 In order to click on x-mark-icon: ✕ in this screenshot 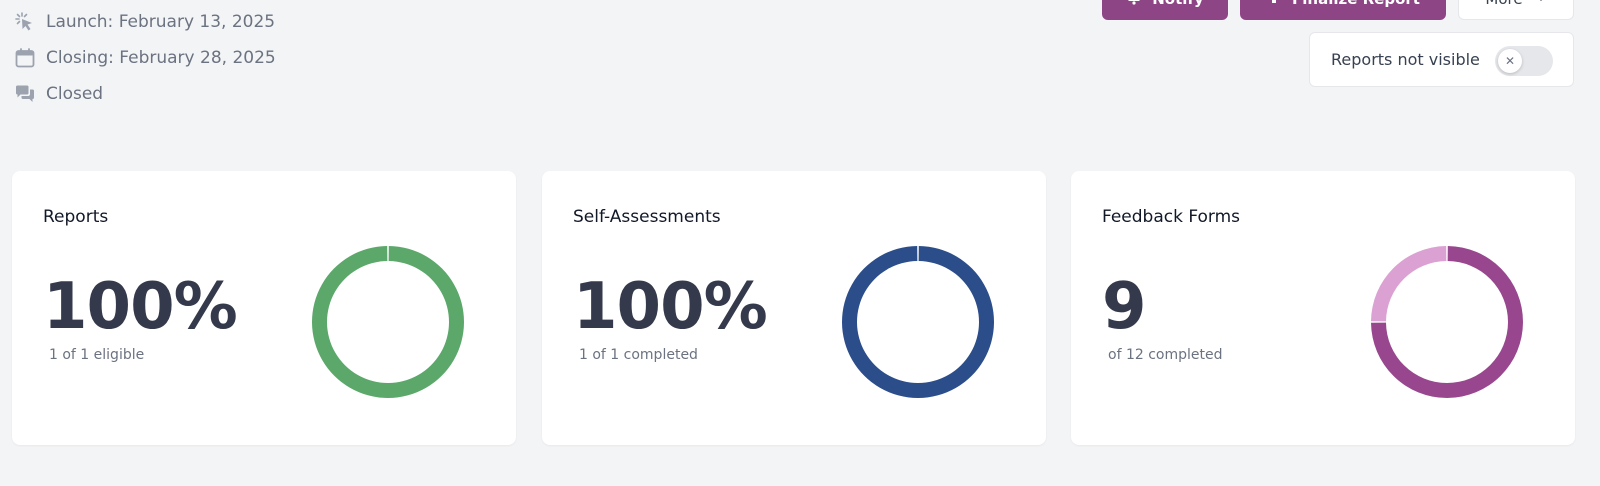, I will do `click(1510, 61)`.